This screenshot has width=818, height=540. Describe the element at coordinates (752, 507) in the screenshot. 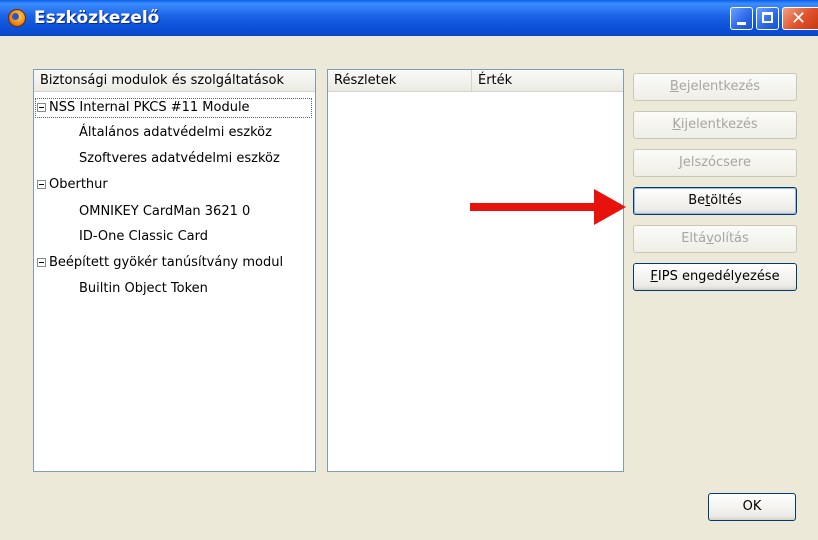

I see `ok-button: OK` at that location.